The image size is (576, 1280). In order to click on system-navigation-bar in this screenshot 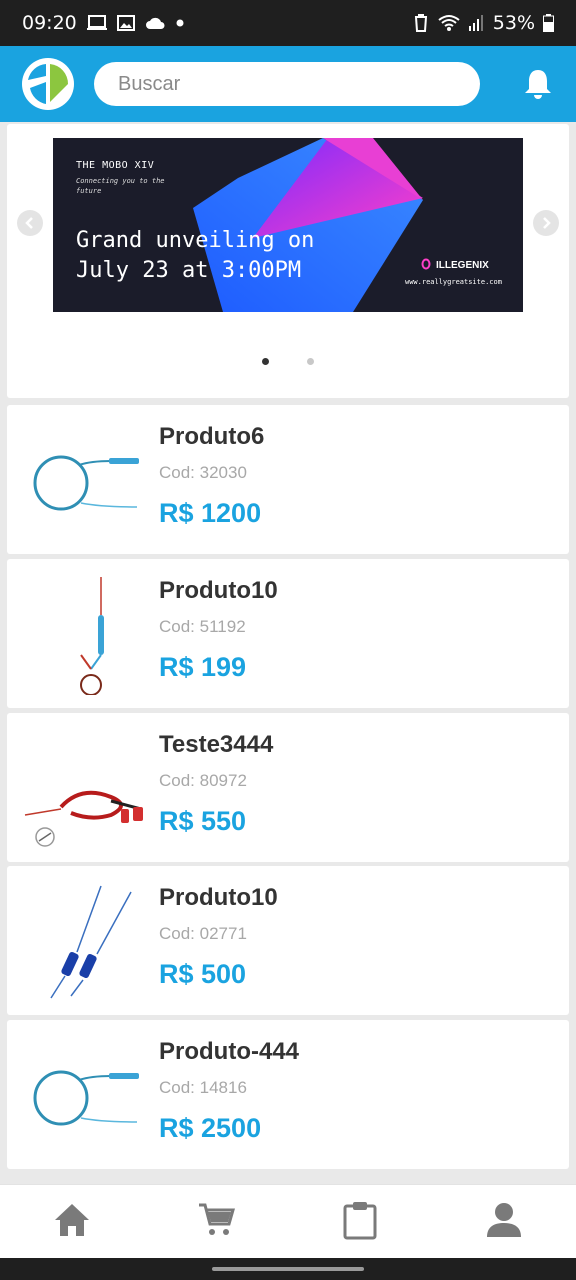, I will do `click(288, 1269)`.